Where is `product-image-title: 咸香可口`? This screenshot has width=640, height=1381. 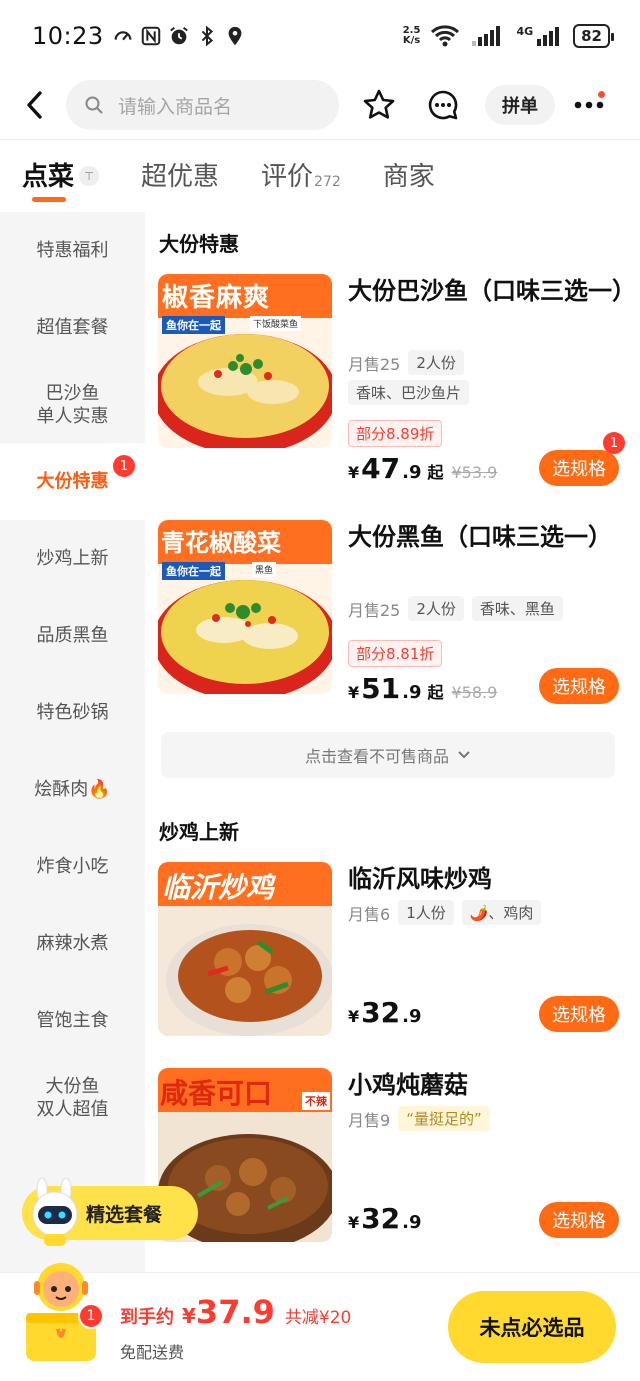 product-image-title: 咸香可口 is located at coordinates (216, 1093).